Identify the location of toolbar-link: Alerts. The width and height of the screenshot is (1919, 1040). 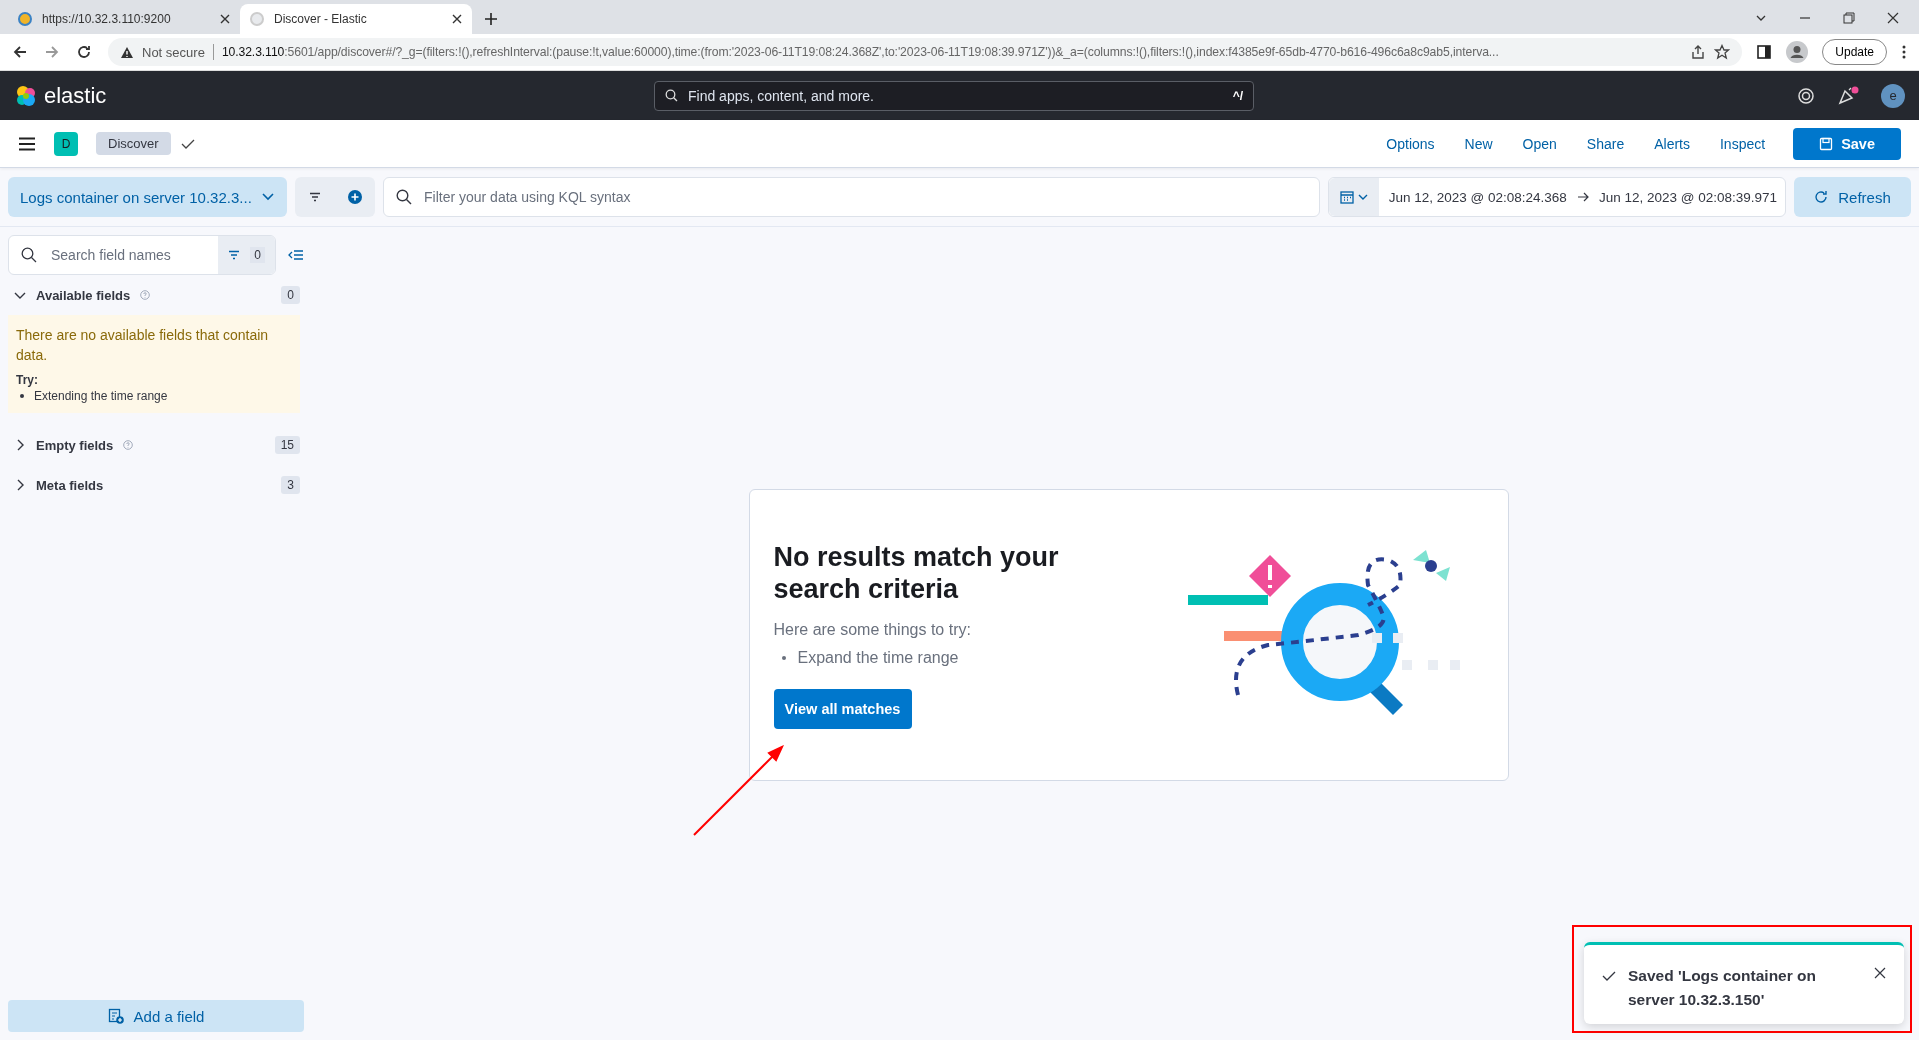
(1672, 143).